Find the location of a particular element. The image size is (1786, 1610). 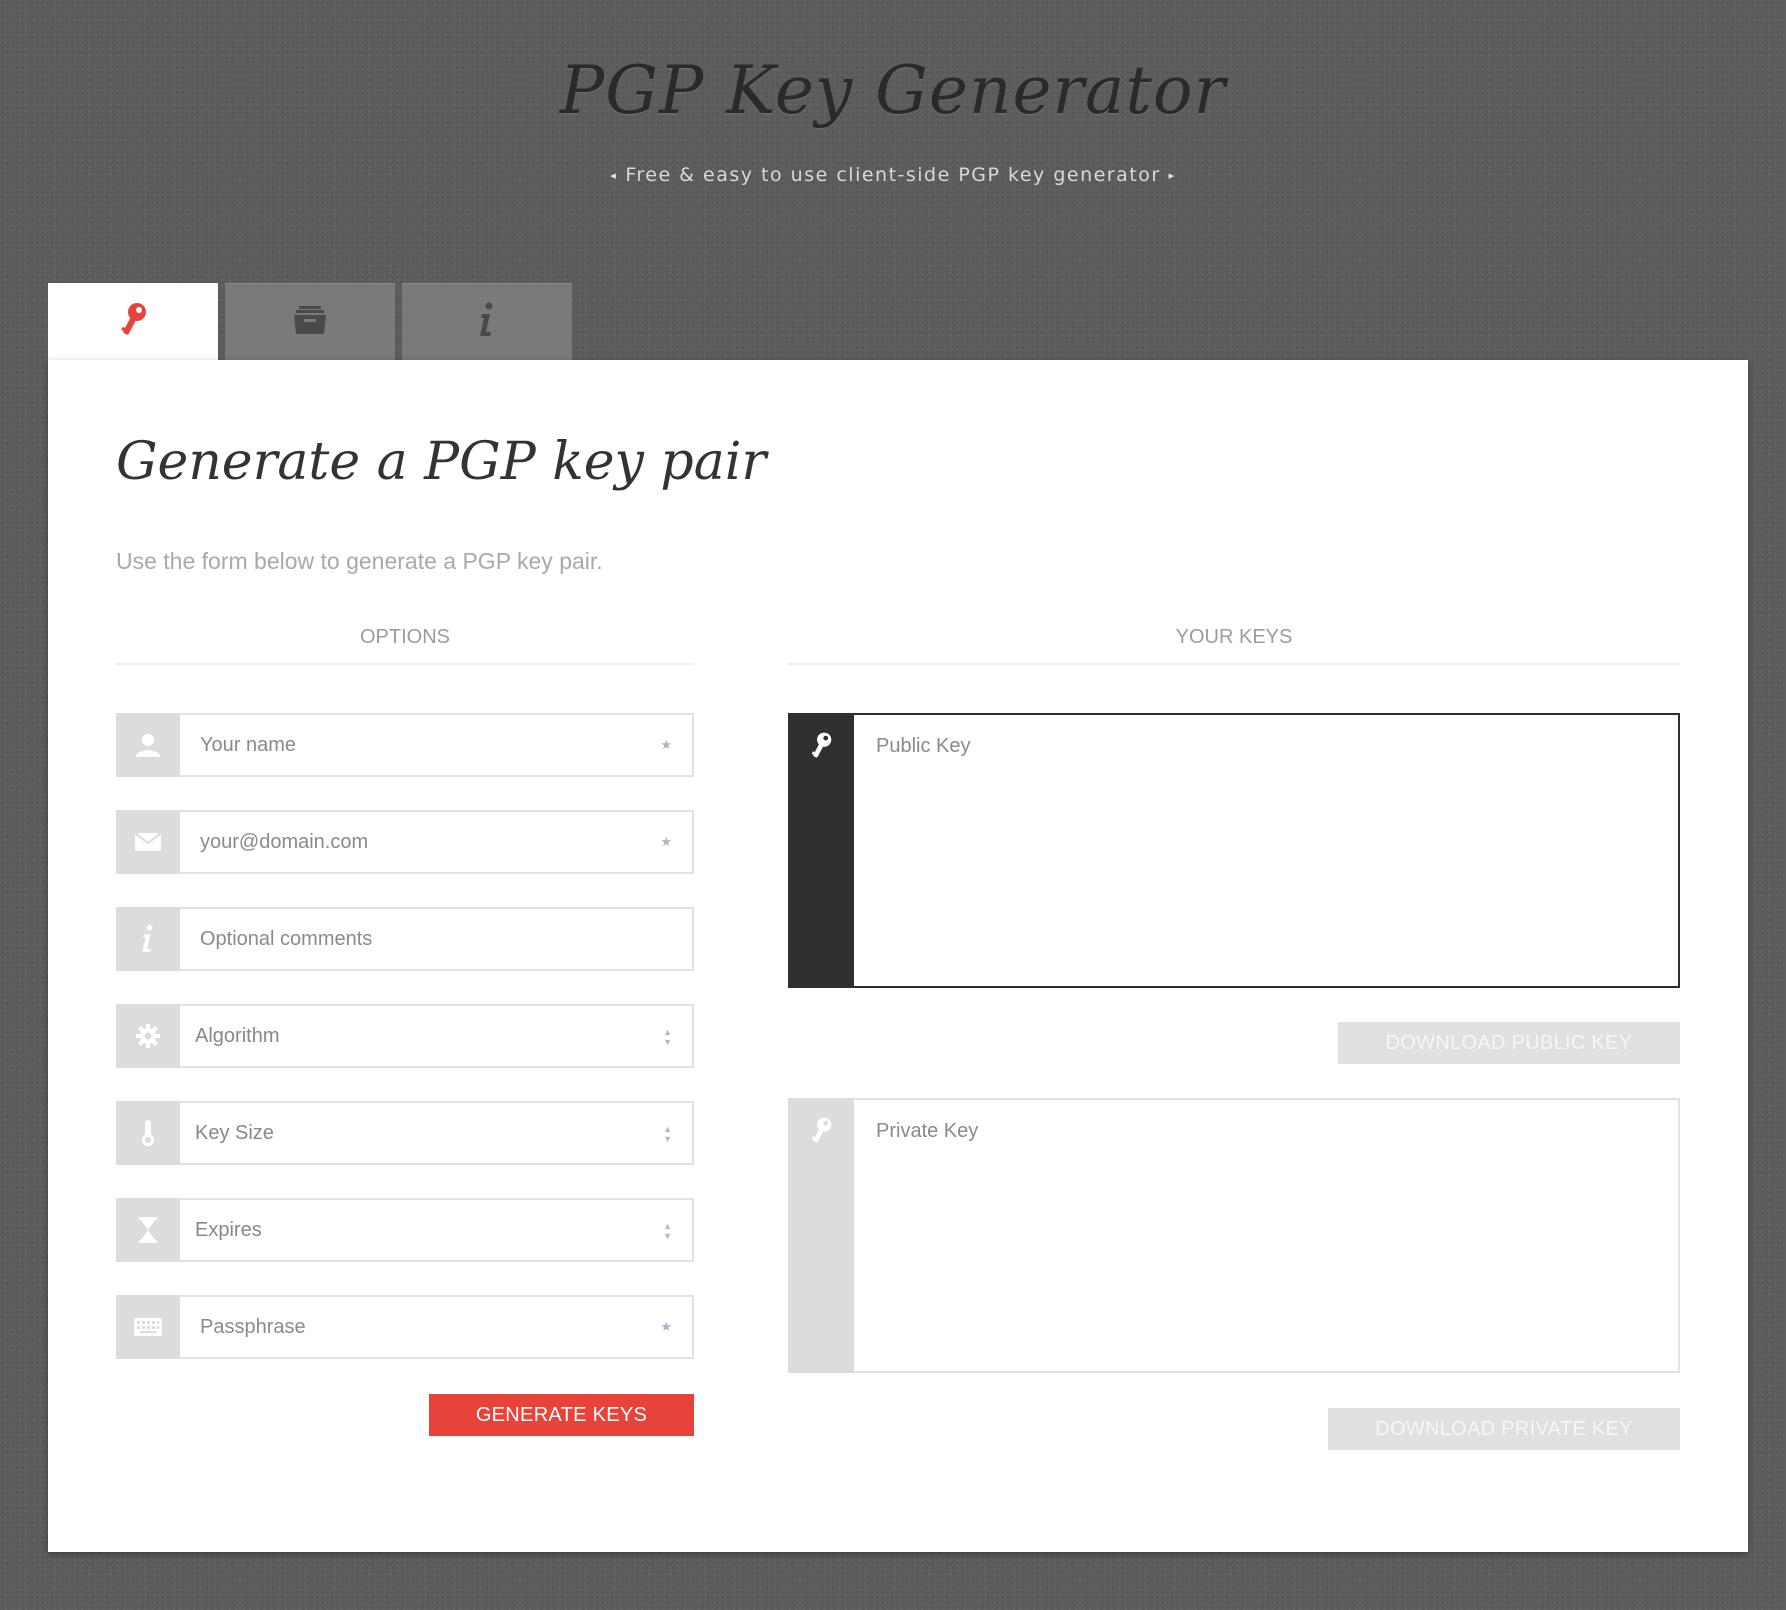

options-heading: OPTIONS is located at coordinates (405, 645).